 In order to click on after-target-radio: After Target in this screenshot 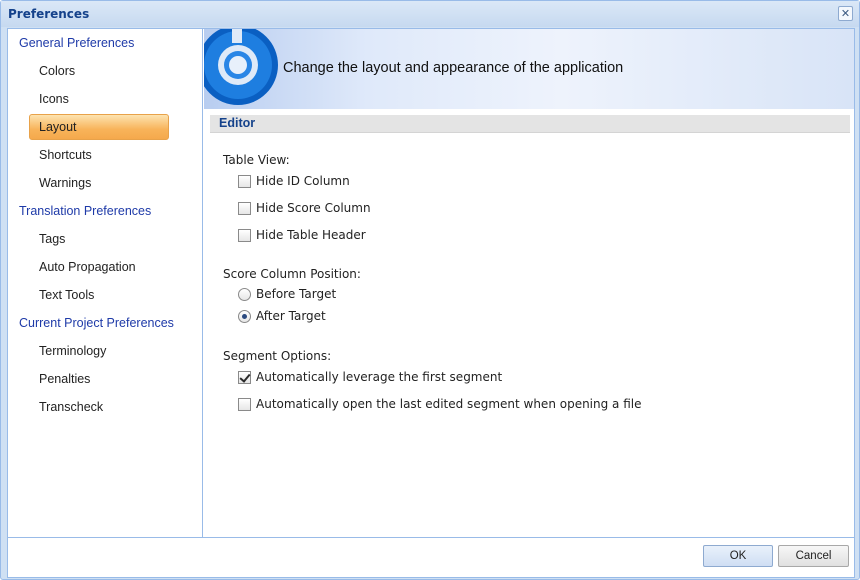, I will do `click(282, 316)`.